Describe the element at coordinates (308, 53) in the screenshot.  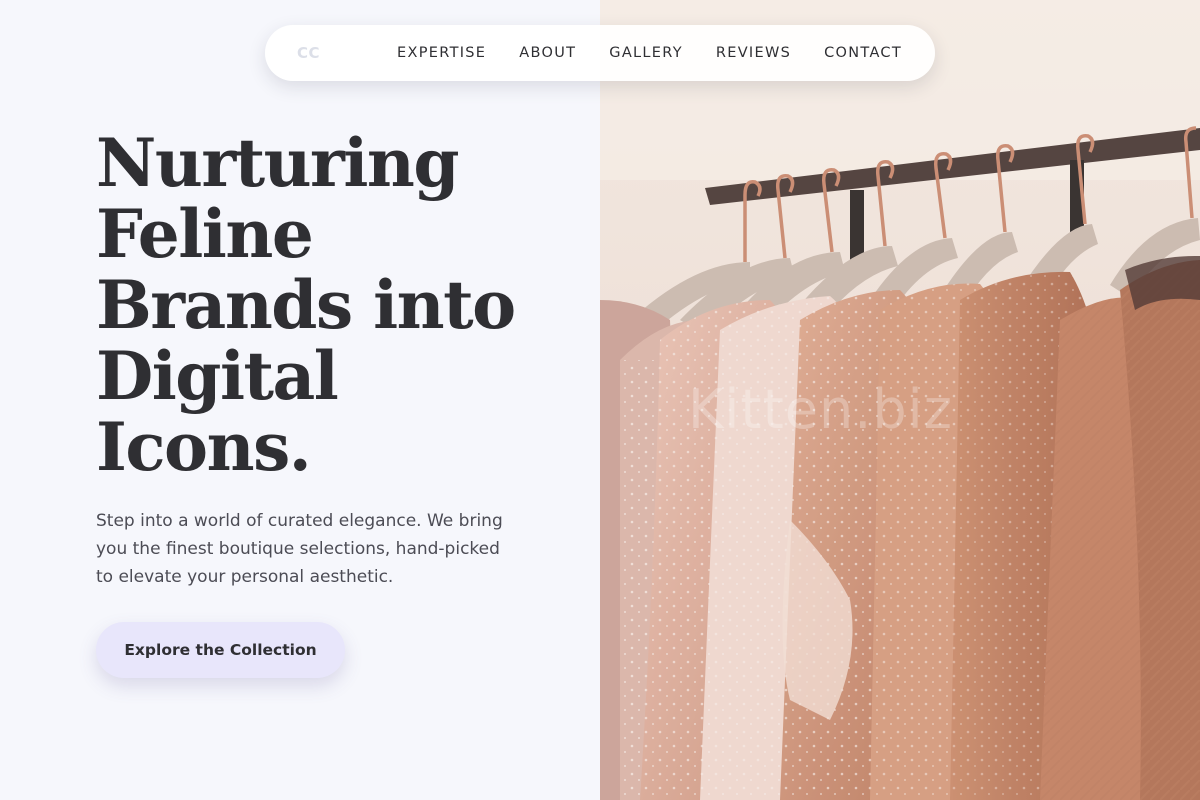
I see `brand-logo: CC` at that location.